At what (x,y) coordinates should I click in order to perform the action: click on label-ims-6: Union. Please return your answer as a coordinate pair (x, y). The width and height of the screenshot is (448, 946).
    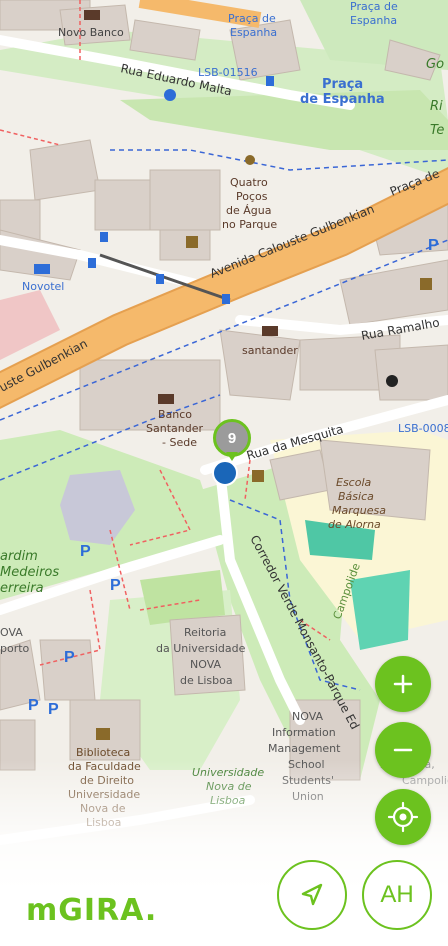
    Looking at the image, I should click on (308, 796).